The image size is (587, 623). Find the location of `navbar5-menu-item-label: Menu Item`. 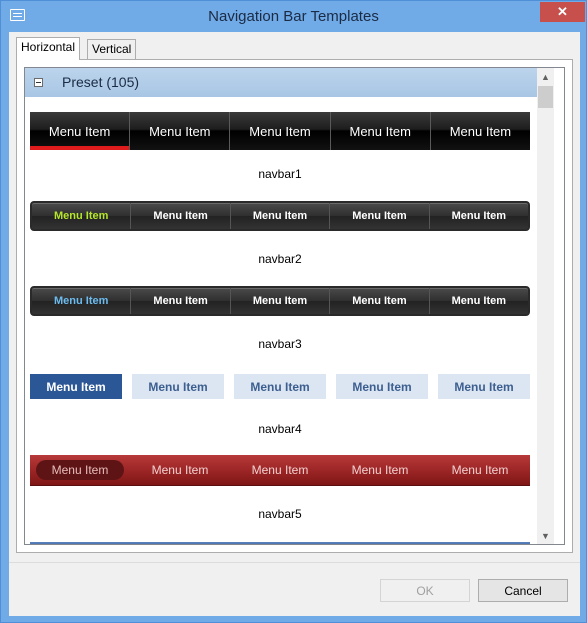

navbar5-menu-item-label: Menu Item is located at coordinates (80, 470).